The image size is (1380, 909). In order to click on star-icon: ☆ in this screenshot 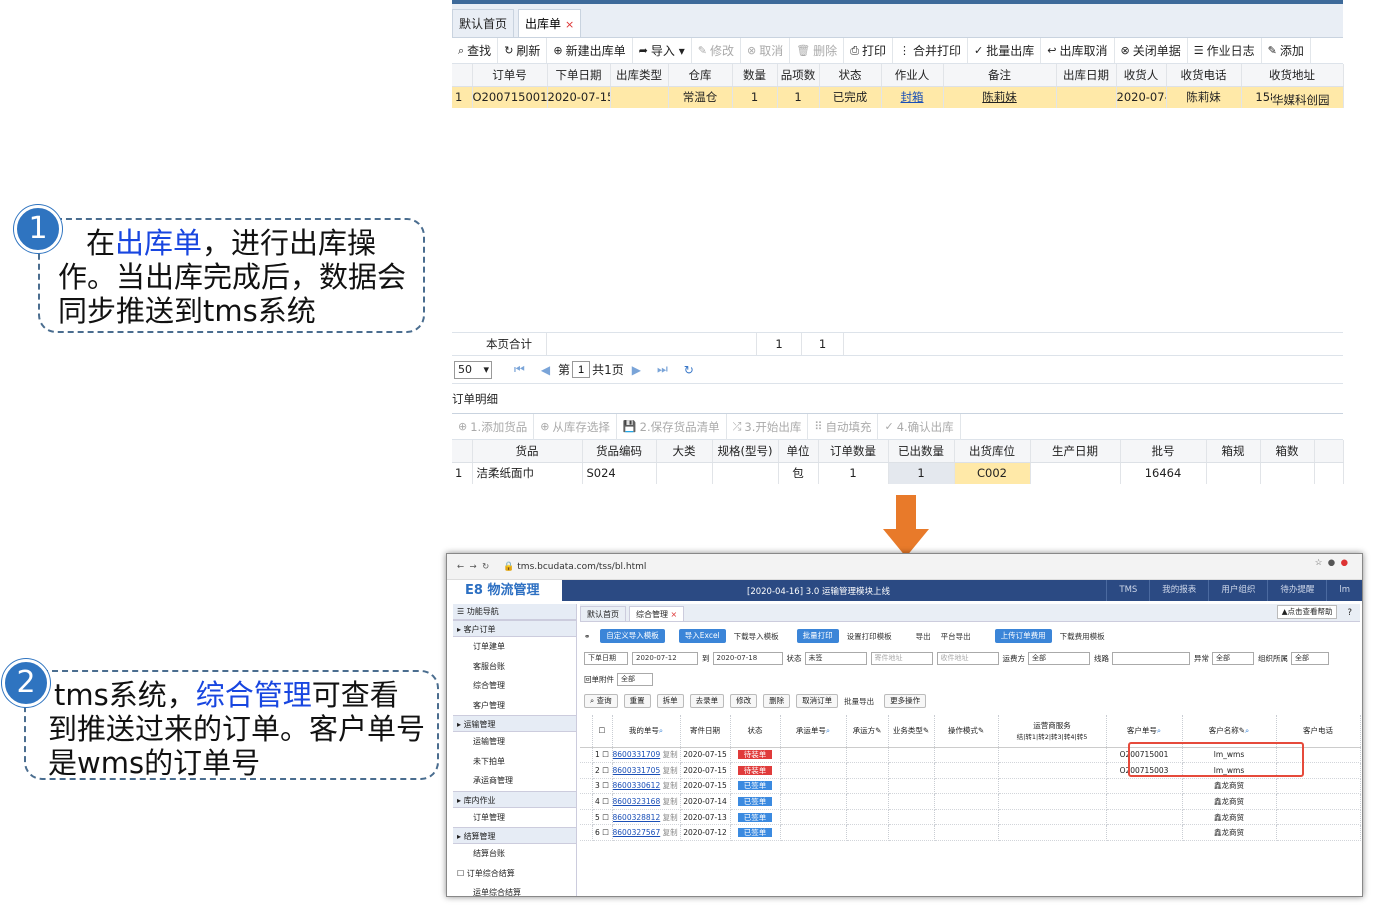, I will do `click(1319, 563)`.